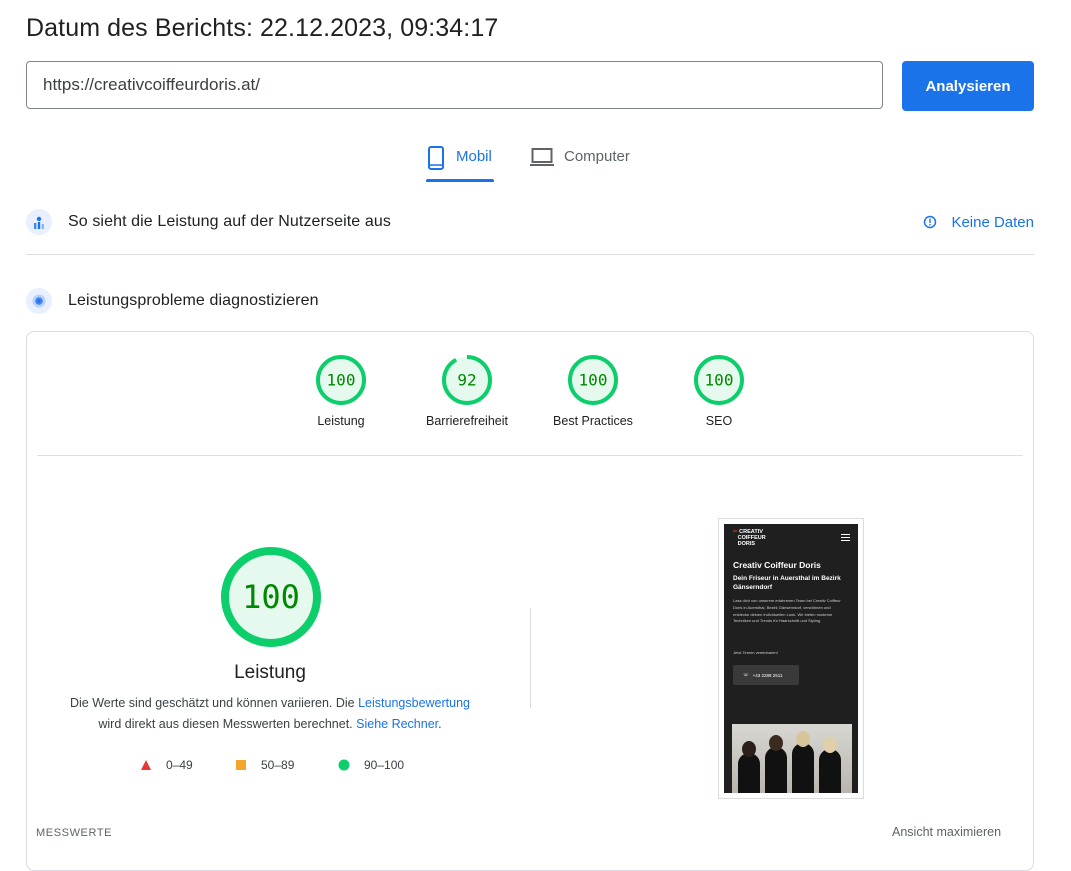  I want to click on field-data-icon, so click(39, 222).